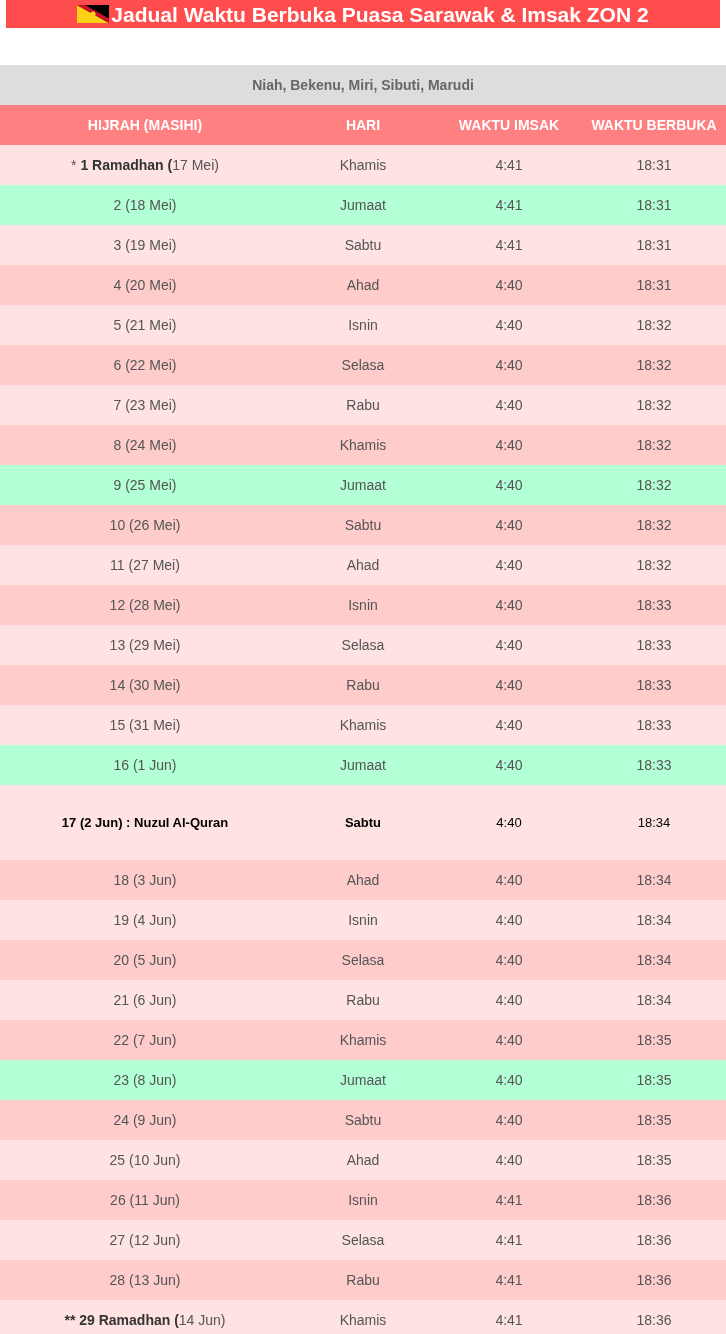  Describe the element at coordinates (145, 920) in the screenshot. I see `table-cell-text: 19 (4 Jun)` at that location.